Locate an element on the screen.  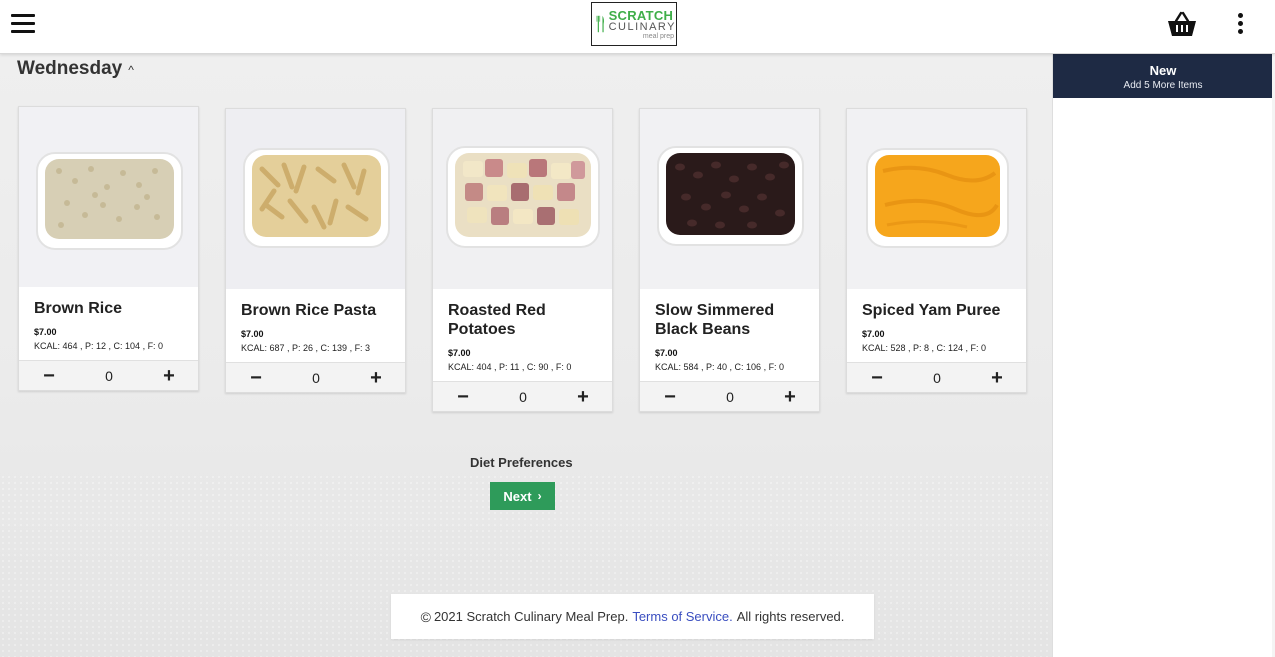
terms-of-service-link: Terms of Service. is located at coordinates (682, 616).